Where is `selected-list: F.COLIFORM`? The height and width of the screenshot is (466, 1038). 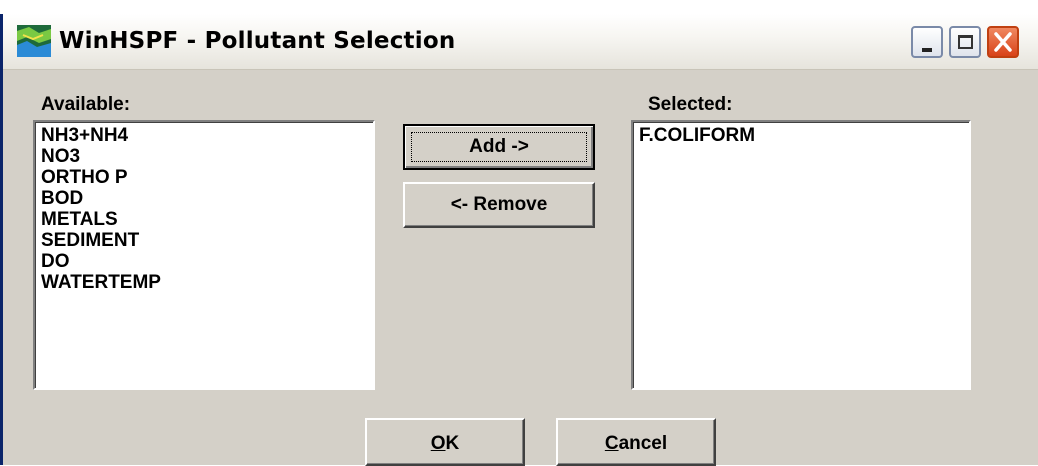
selected-list: F.COLIFORM is located at coordinates (801, 134).